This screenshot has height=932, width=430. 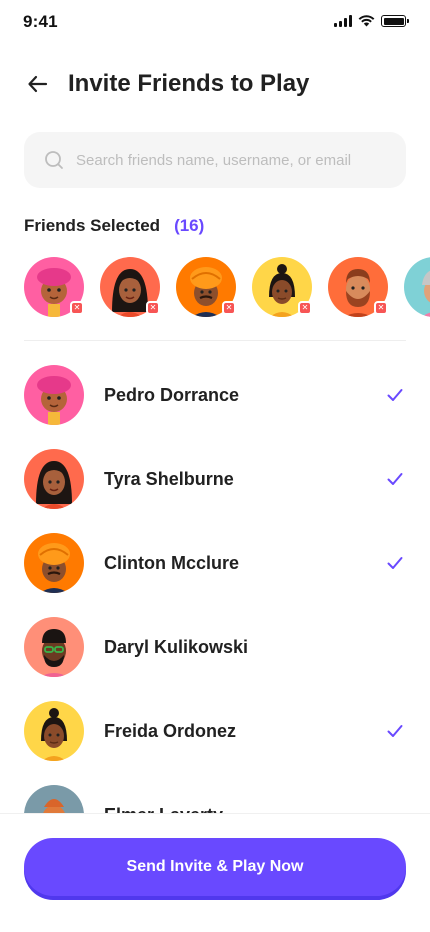 What do you see at coordinates (255, 809) in the screenshot?
I see `friend-name: Elmer Laverty` at bounding box center [255, 809].